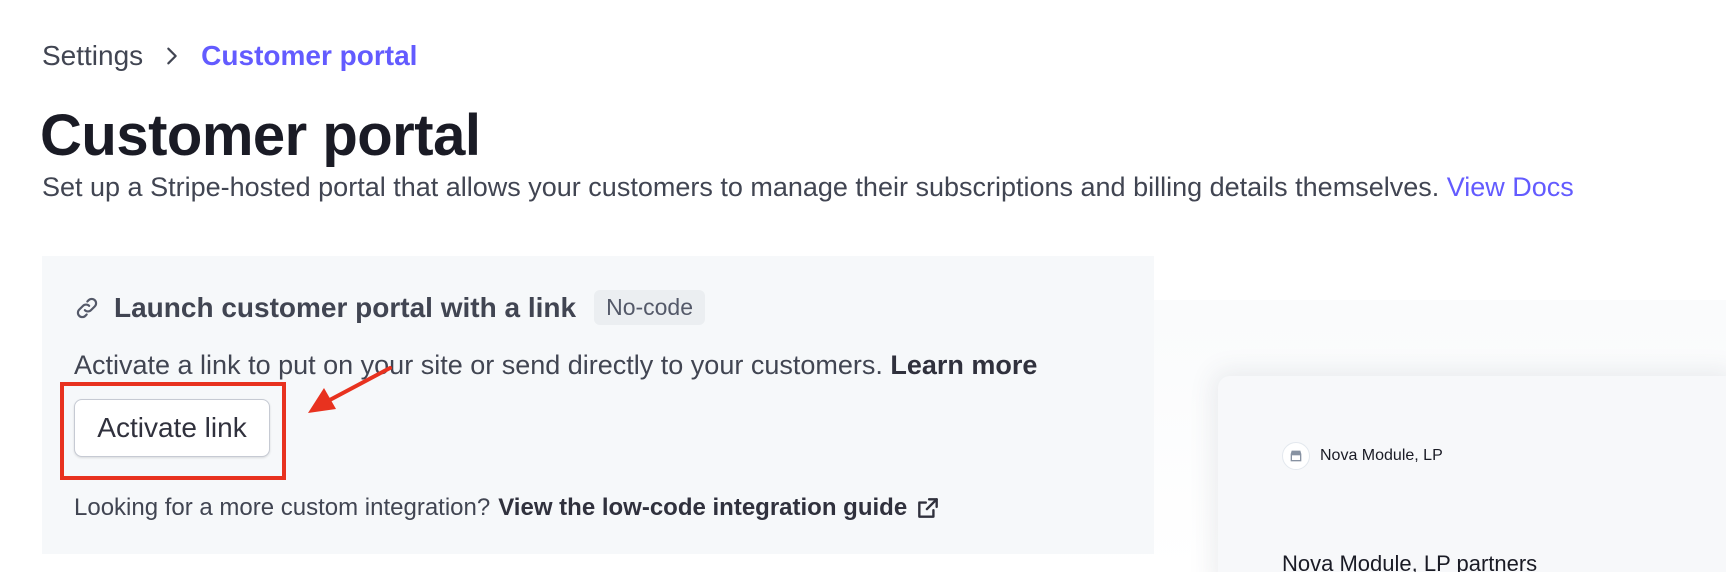  What do you see at coordinates (702, 508) in the screenshot?
I see `integration-guide-link: View the low-code integration guide` at bounding box center [702, 508].